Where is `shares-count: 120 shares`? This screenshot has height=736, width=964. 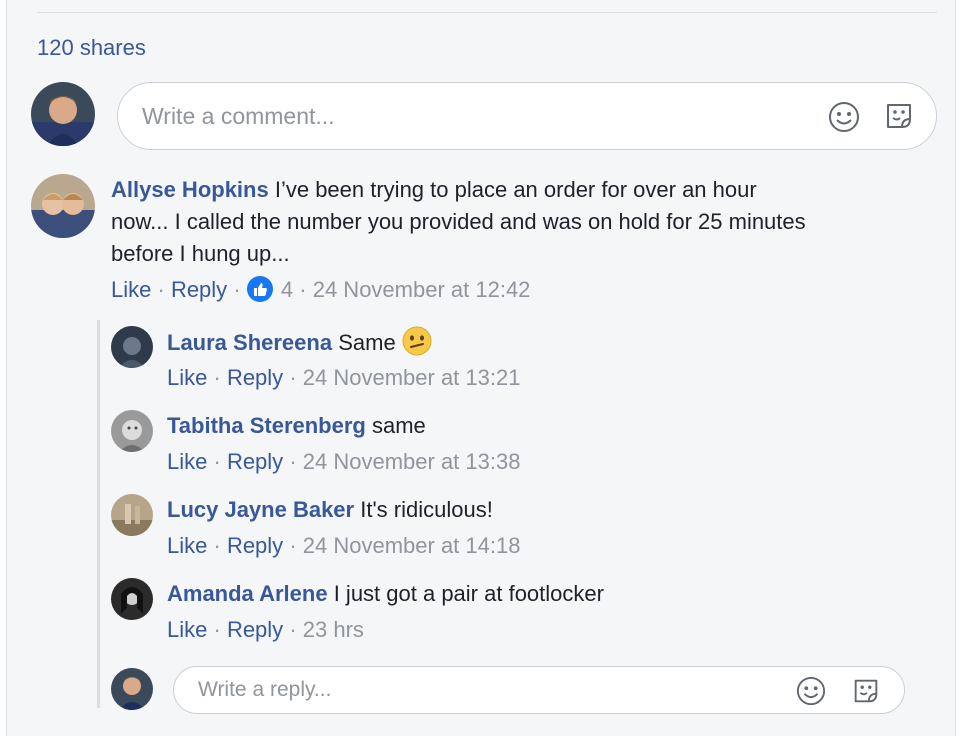
shares-count: 120 shares is located at coordinates (91, 48).